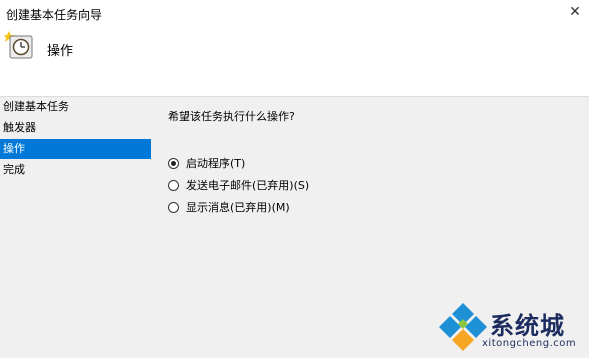  What do you see at coordinates (75, 149) in the screenshot?
I see `step-action: 操作` at bounding box center [75, 149].